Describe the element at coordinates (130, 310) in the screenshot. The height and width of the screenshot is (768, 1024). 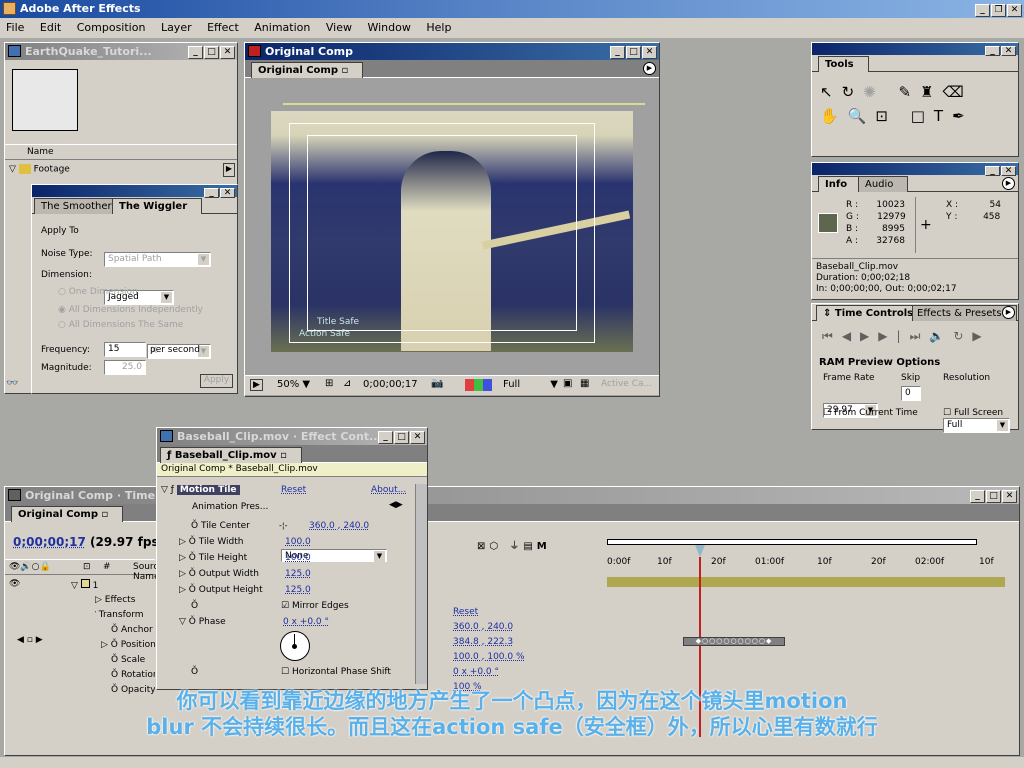
I see `radio-all-independent: ◉ All Dimensions Independently` at that location.